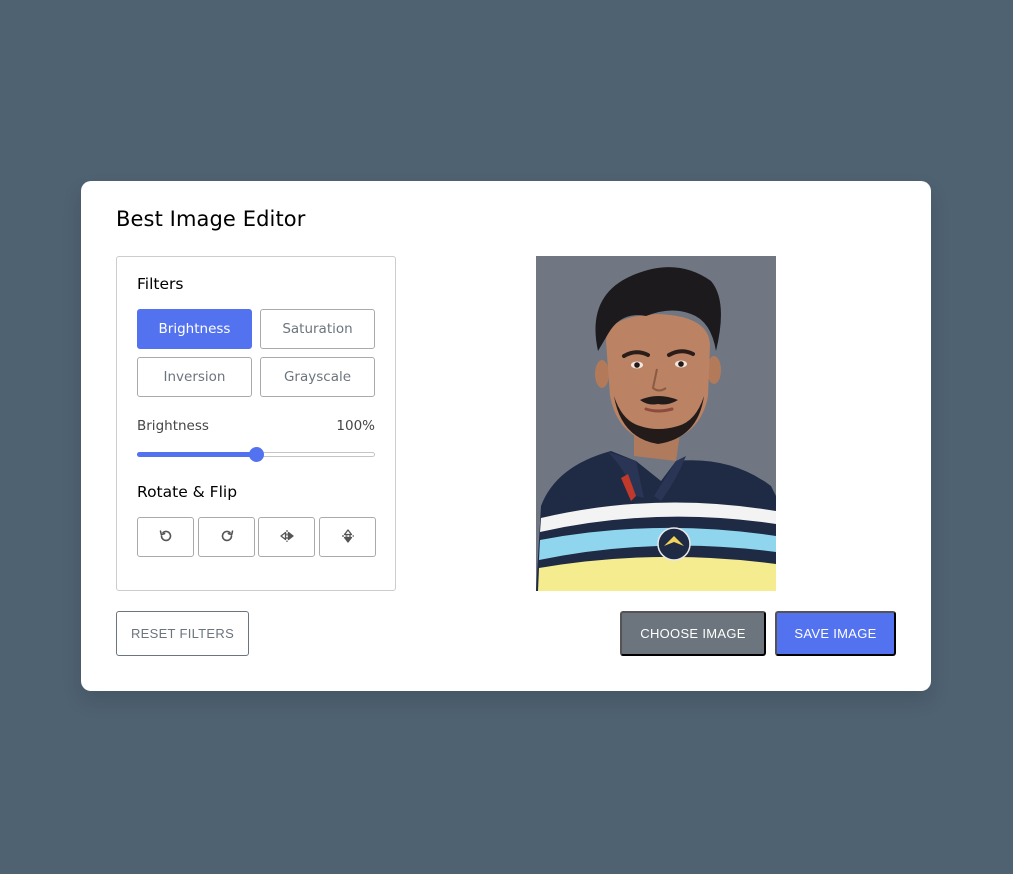  What do you see at coordinates (187, 492) in the screenshot?
I see `rotate-flip-heading: Rotate & Flip` at bounding box center [187, 492].